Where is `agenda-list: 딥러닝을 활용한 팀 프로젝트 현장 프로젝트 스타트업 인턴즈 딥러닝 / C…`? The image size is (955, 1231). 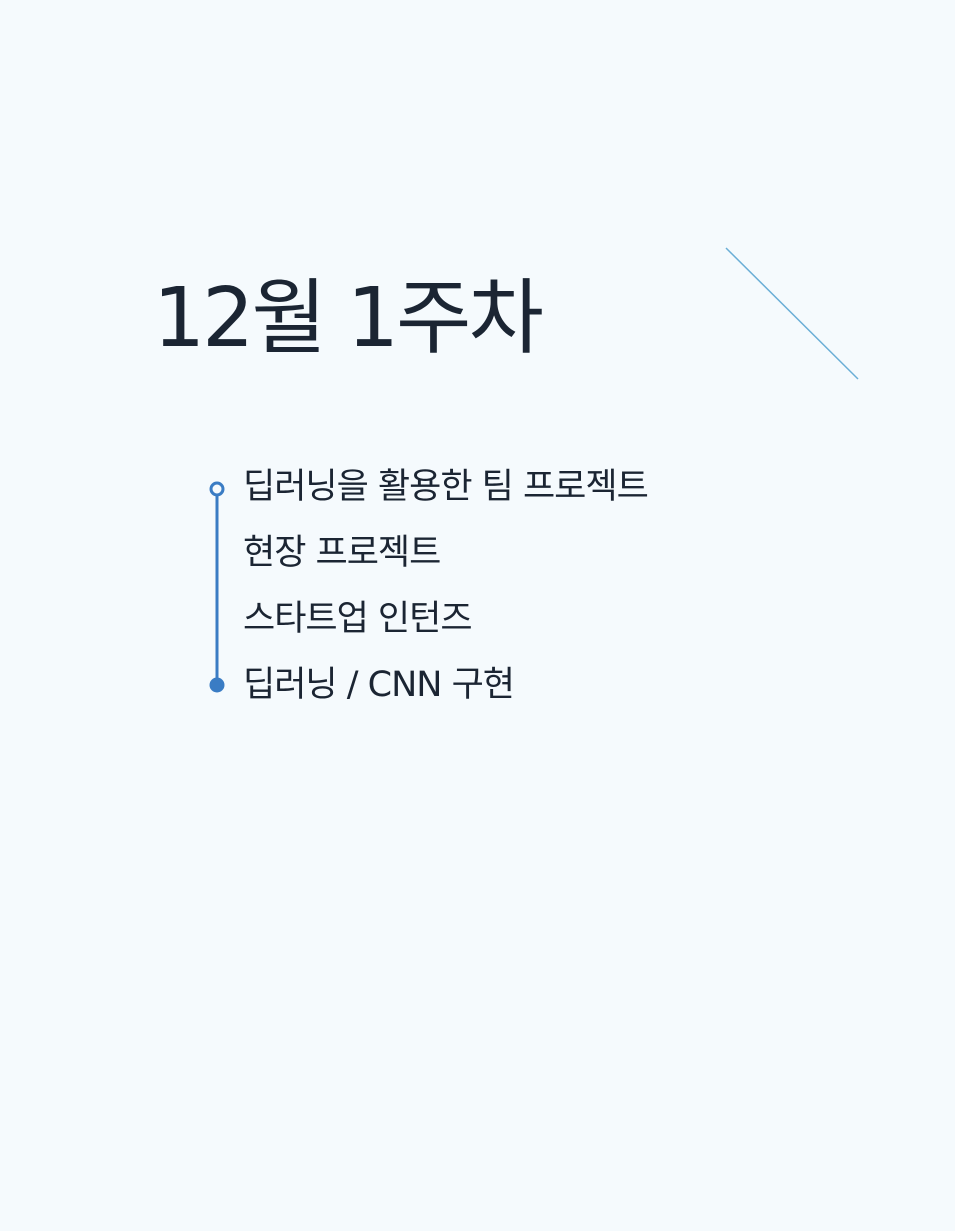 agenda-list: 딥러닝을 활용한 팀 프로젝트 현장 프로젝트 스타트업 인턴즈 딥러닝 / C… is located at coordinates (446, 586).